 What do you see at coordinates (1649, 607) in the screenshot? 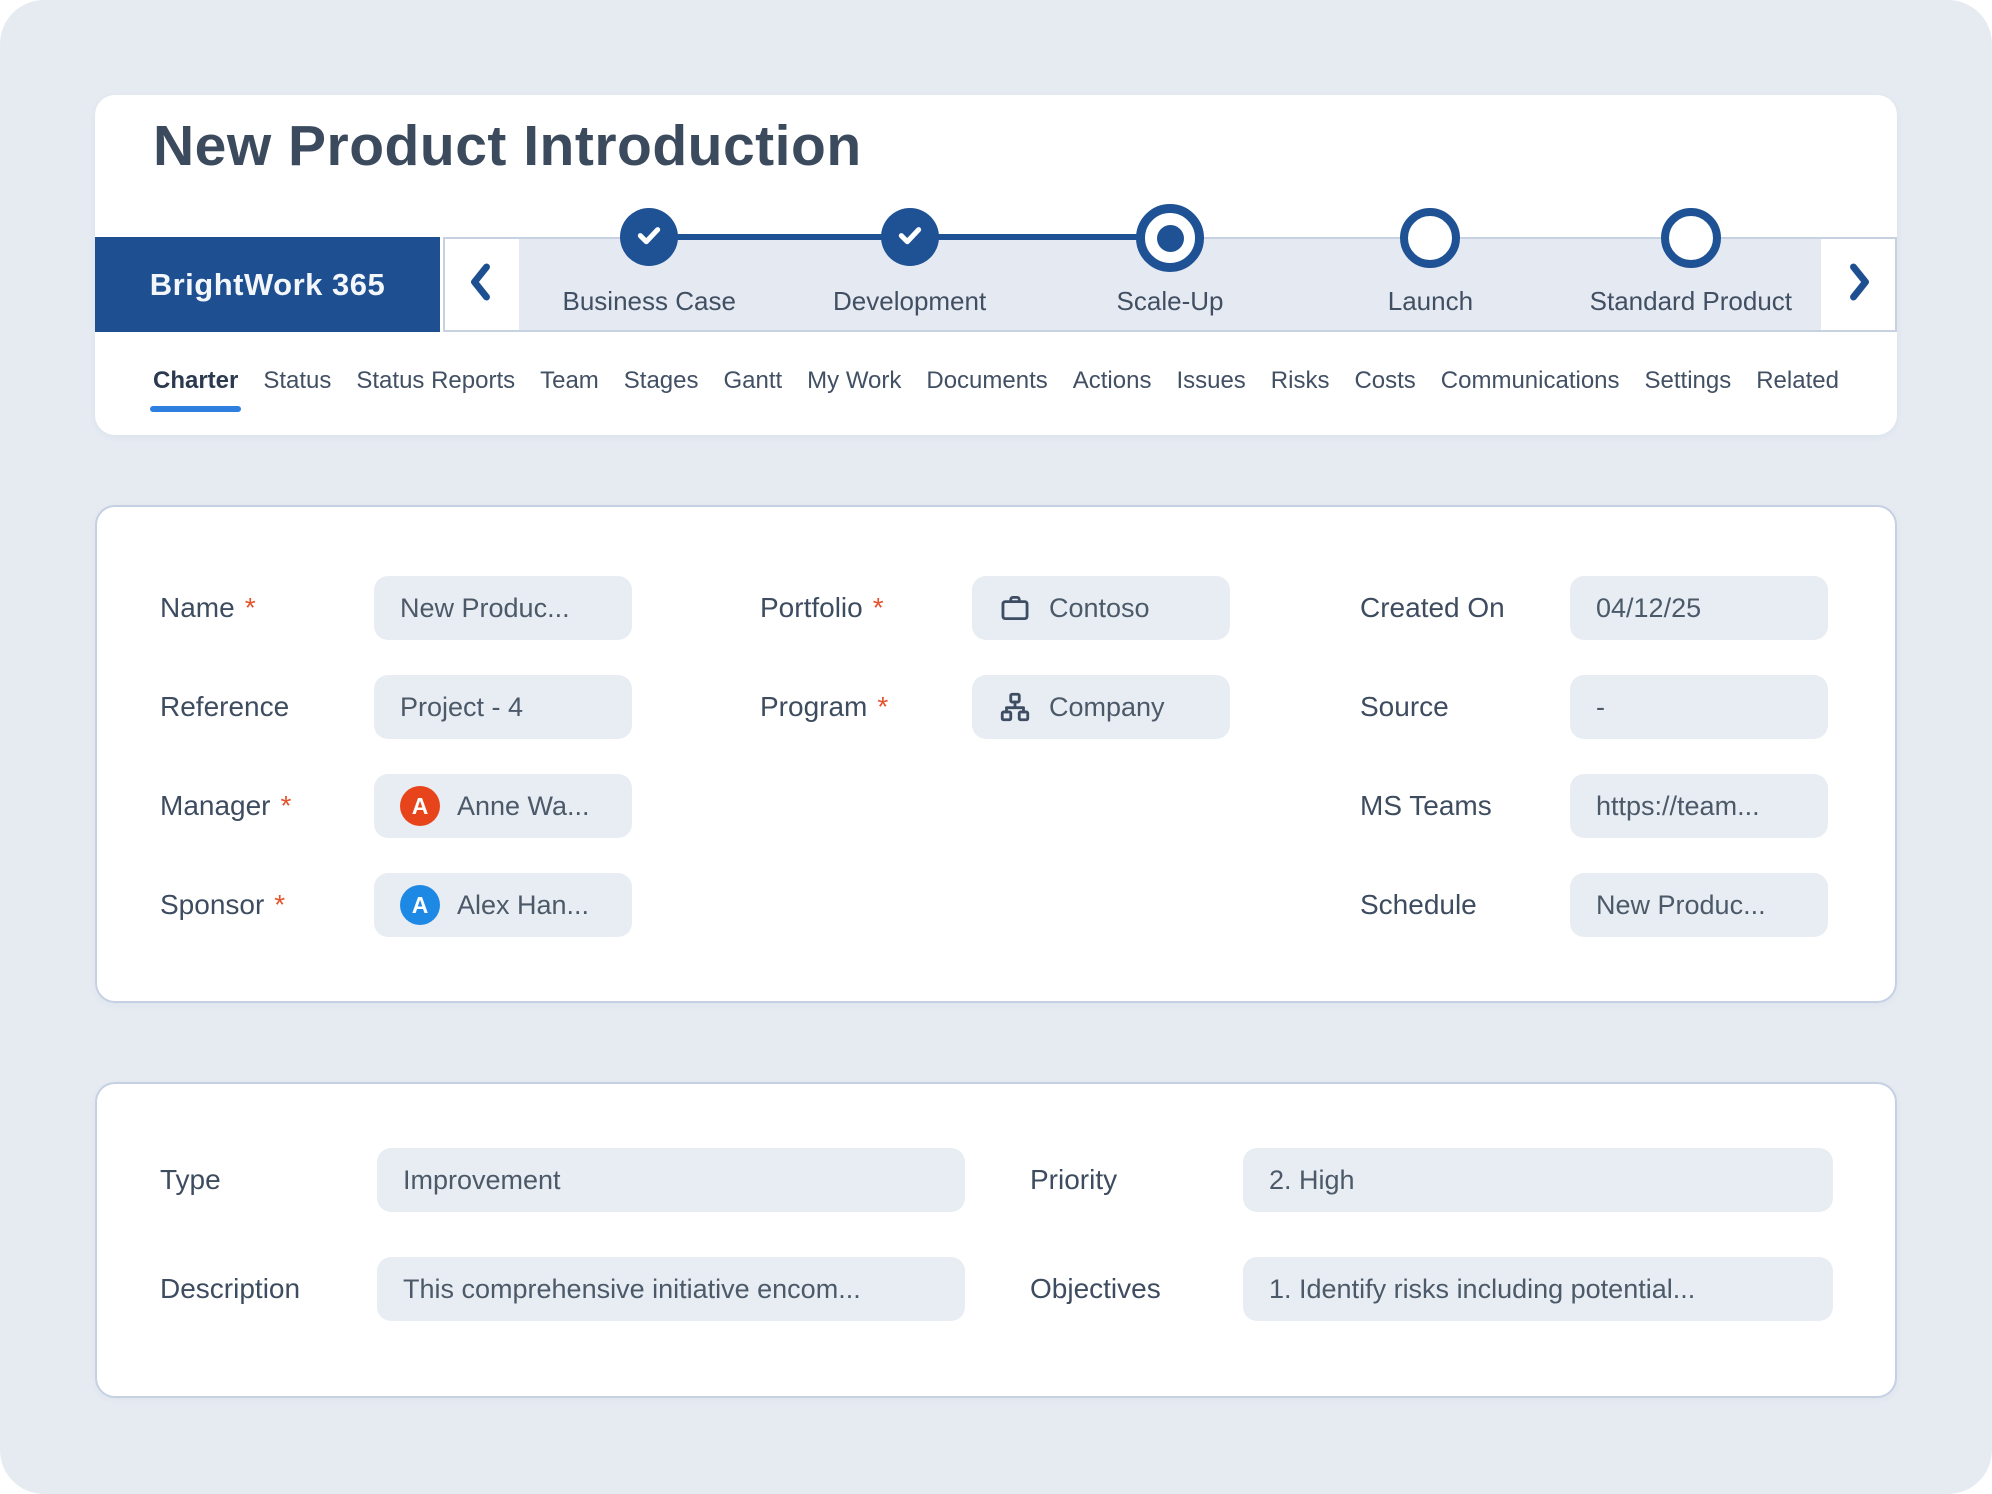
I see `created-on-value: 04/12/25` at bounding box center [1649, 607].